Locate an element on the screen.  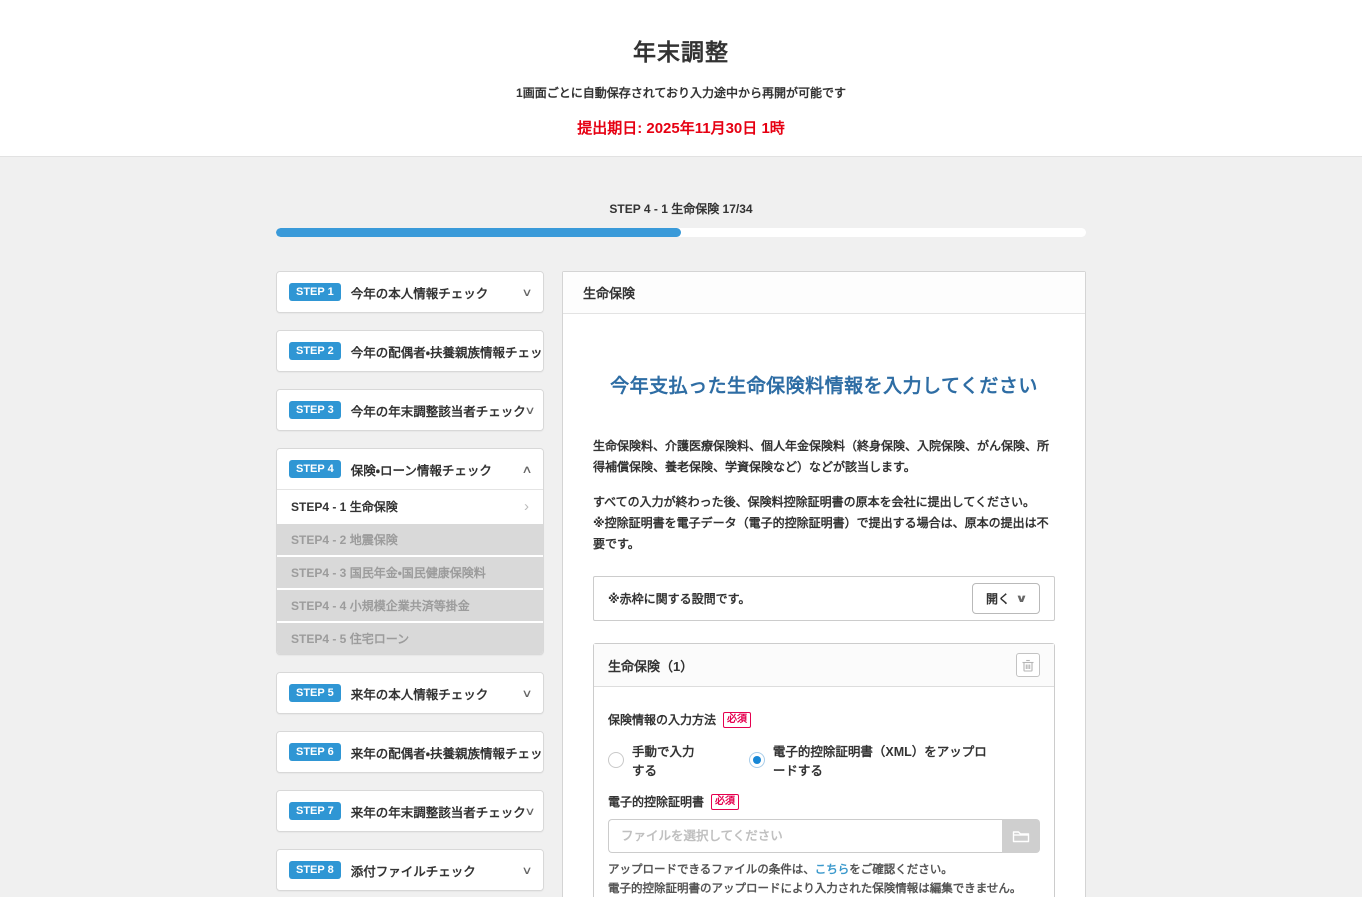
sidebar-item-step4-1-life-insurance: STEP4 - 1 生命保険 › is located at coordinates (410, 505).